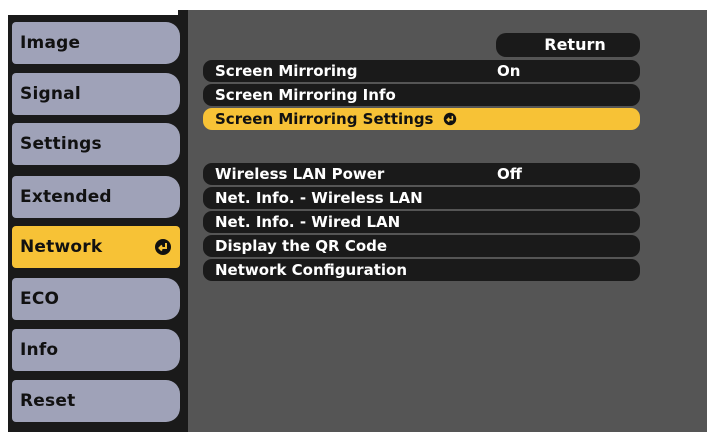 This screenshot has height=435, width=709. Describe the element at coordinates (48, 401) in the screenshot. I see `tab-label: Reset` at that location.